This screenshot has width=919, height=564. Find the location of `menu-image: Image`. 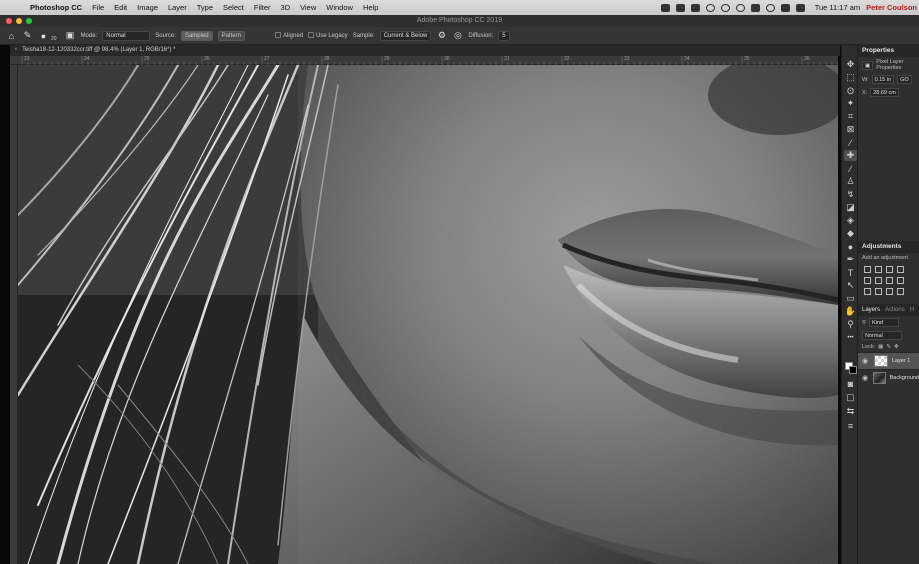

menu-image: Image is located at coordinates (147, 7).